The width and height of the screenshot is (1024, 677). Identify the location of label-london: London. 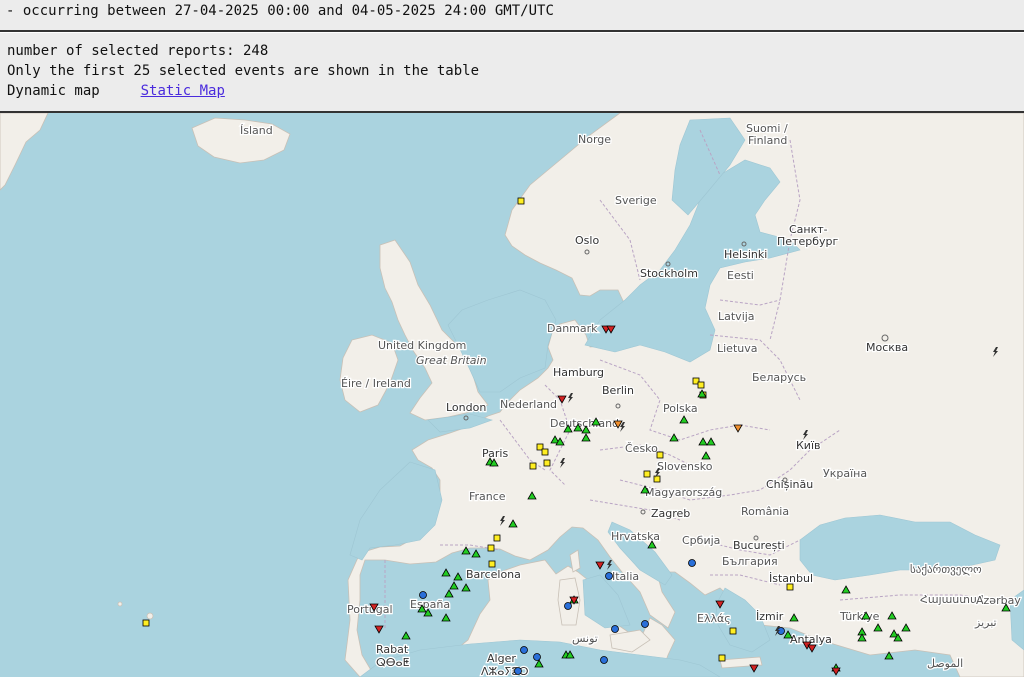
(466, 407).